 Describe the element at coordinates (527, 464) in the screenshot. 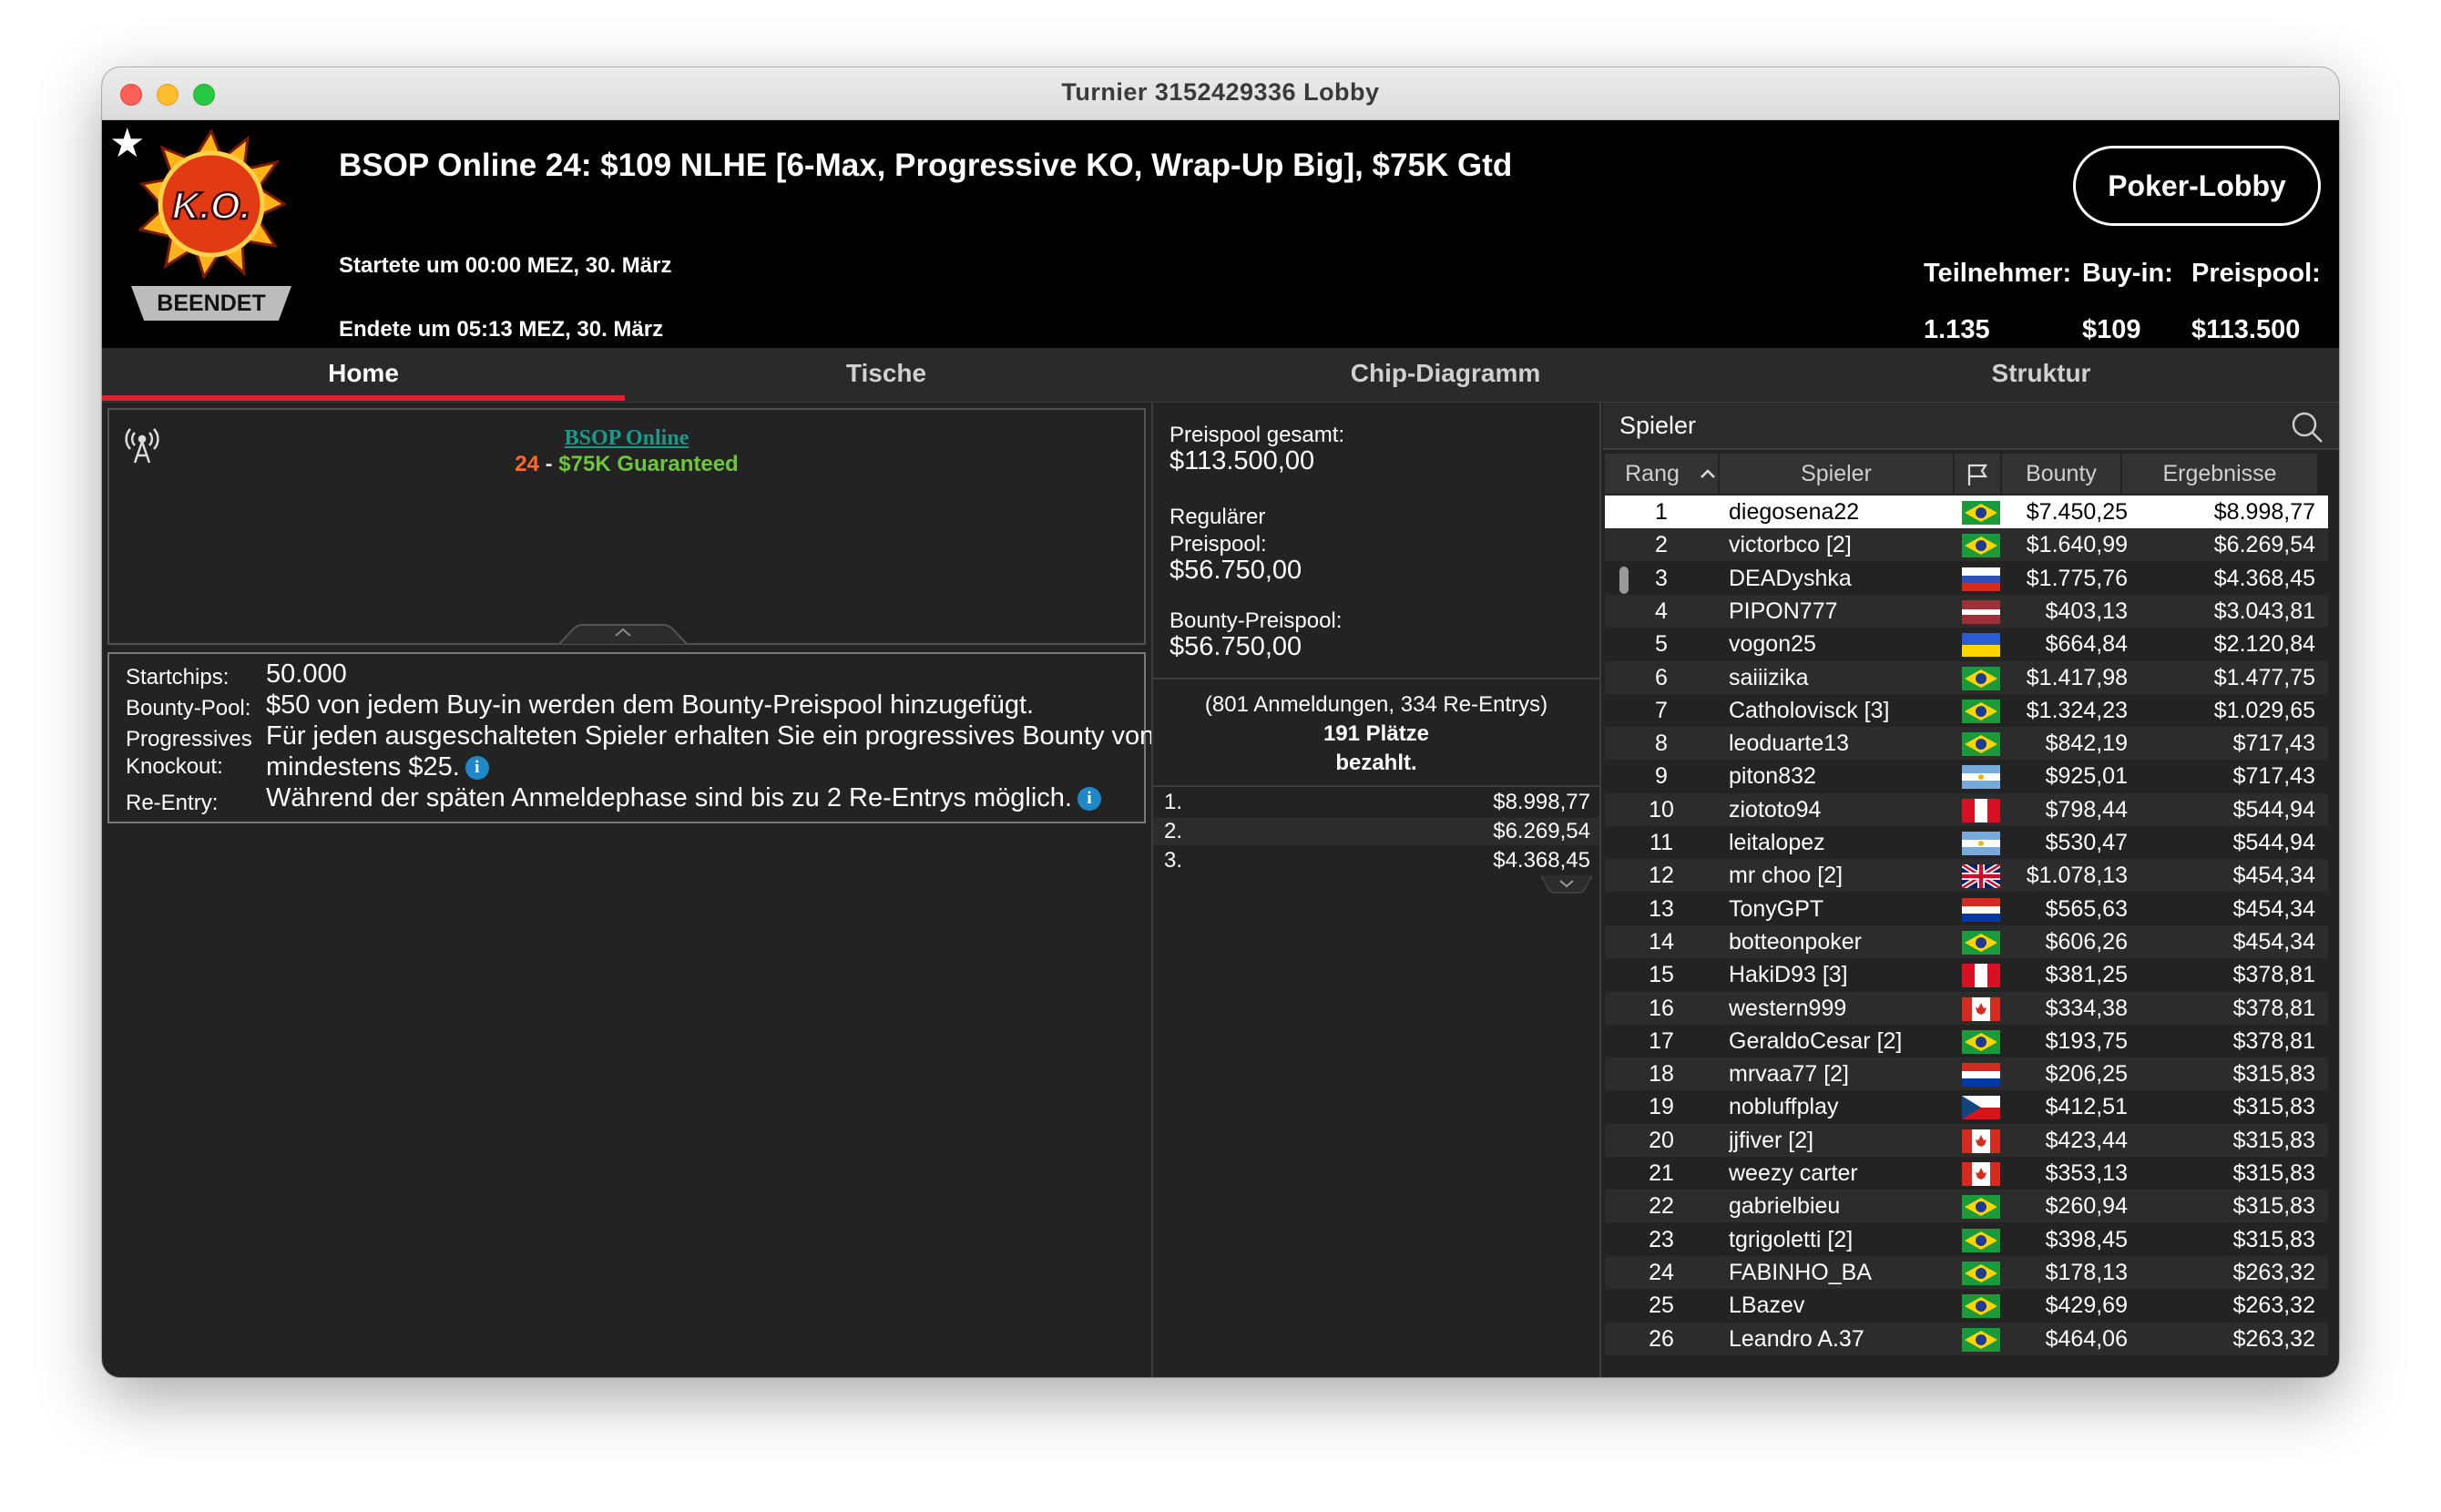

I see `promo-number: 24` at that location.